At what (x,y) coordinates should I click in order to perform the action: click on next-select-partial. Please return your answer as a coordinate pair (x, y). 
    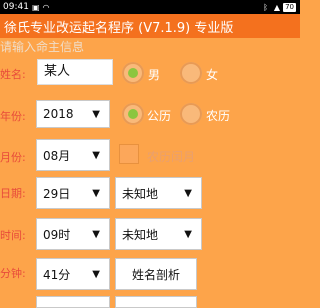
    Looking at the image, I should click on (73, 302).